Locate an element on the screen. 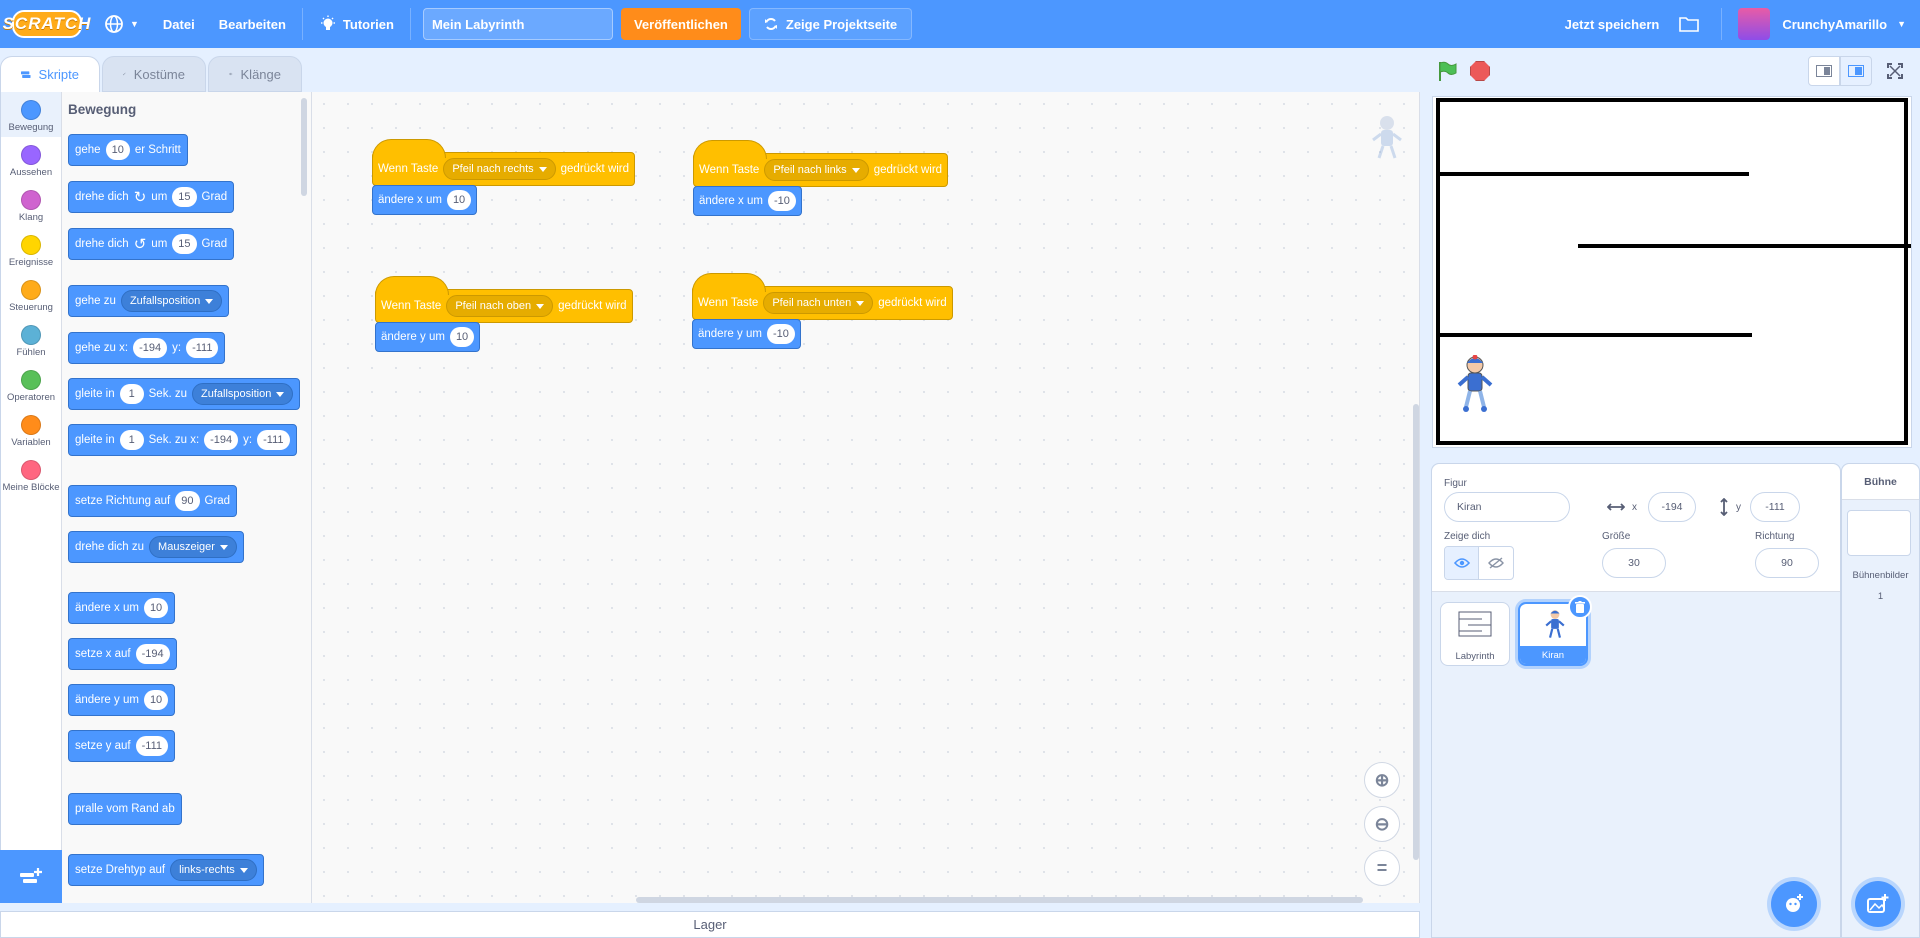  stage-canvas is located at coordinates (1672, 272).